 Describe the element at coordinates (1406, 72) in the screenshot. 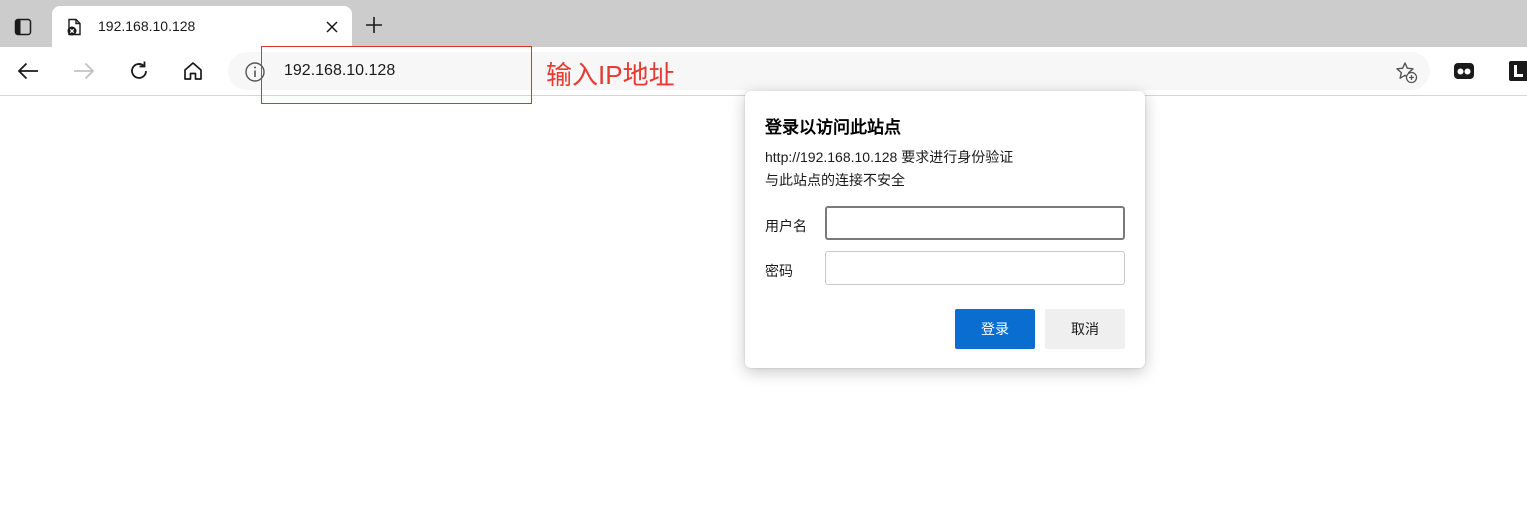

I see `add-favorite-icon` at that location.